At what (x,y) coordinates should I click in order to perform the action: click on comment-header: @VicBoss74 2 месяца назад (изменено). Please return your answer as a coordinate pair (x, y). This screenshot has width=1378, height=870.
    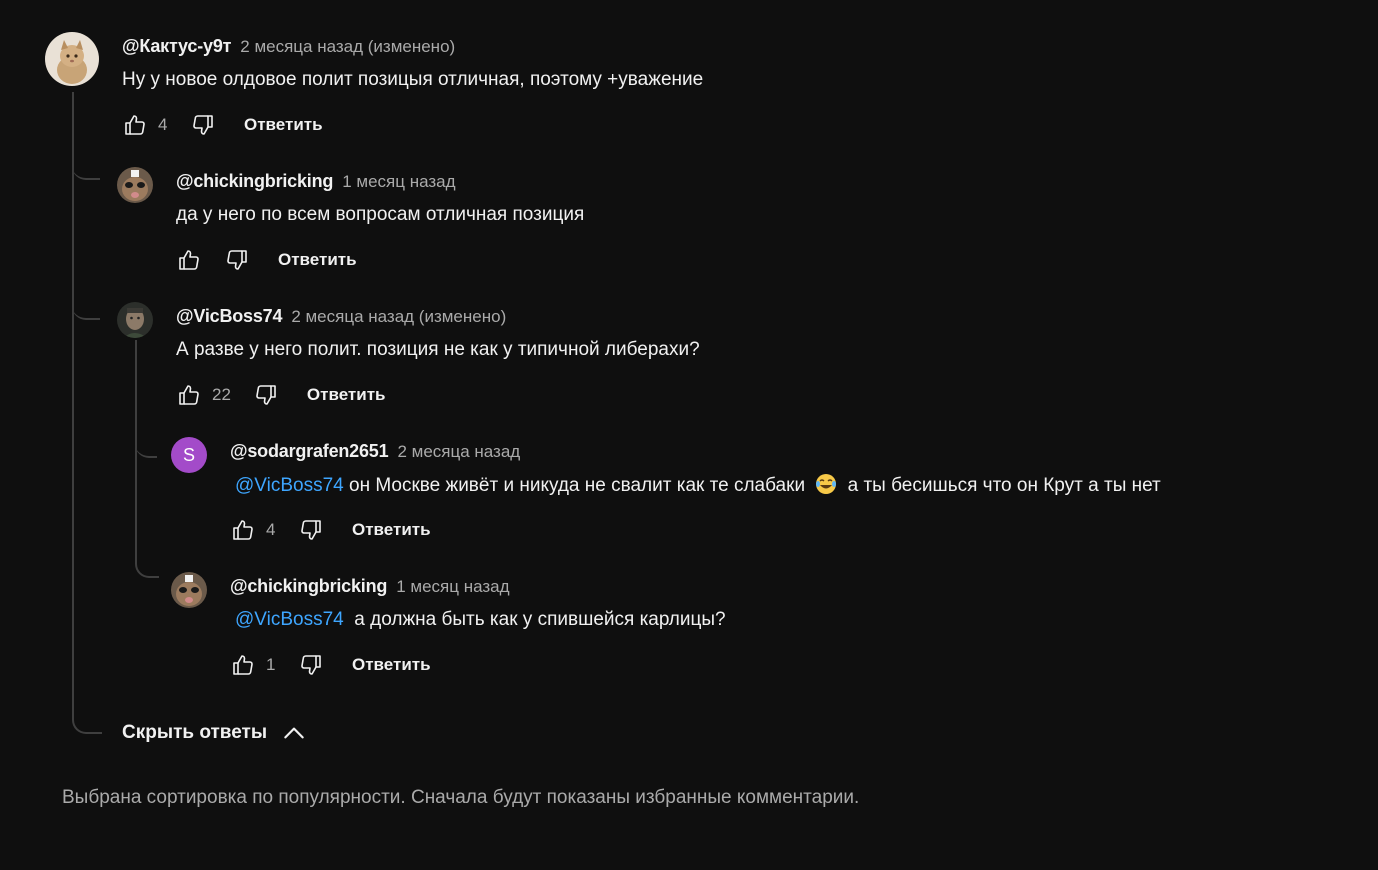
    Looking at the image, I should click on (341, 316).